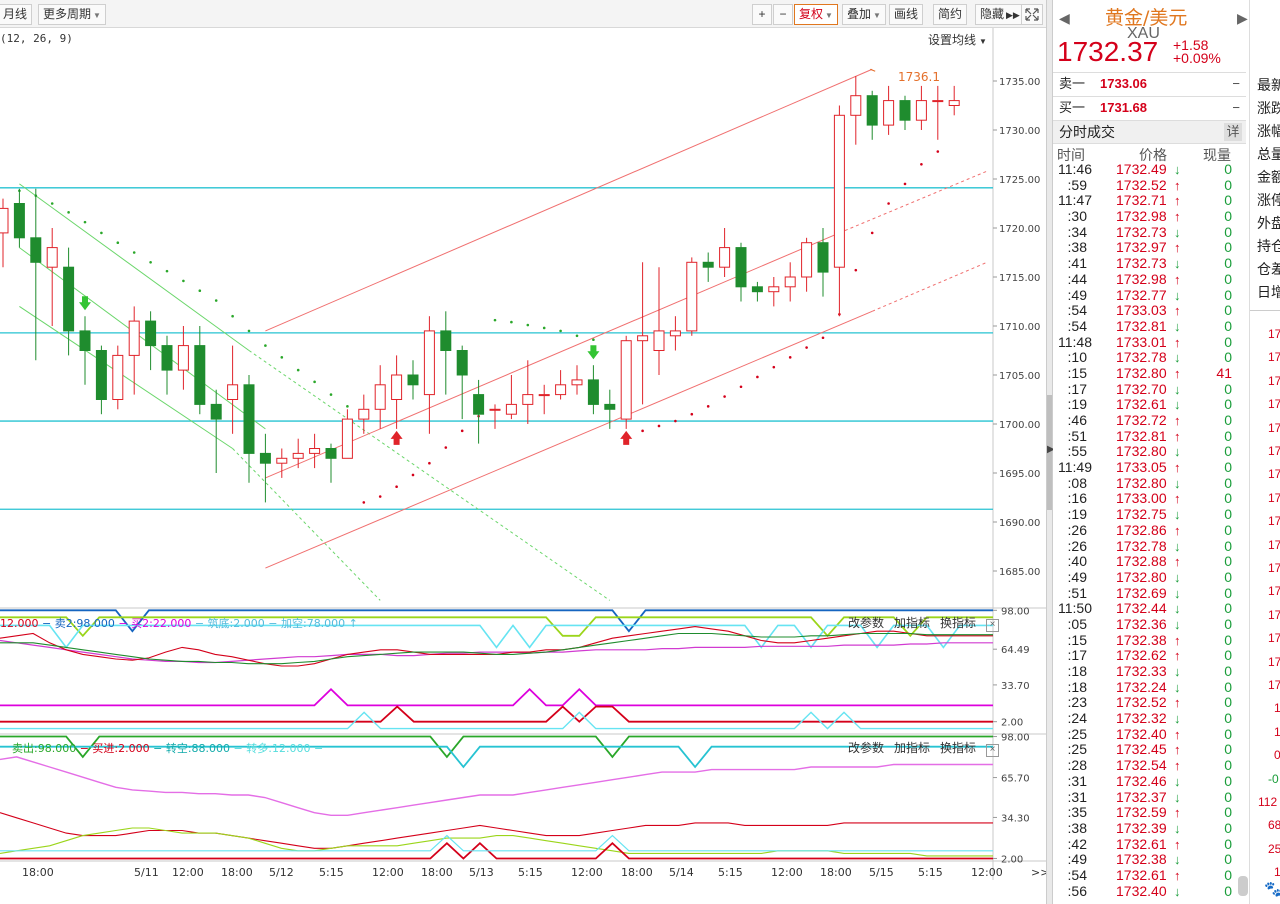 The height and width of the screenshot is (904, 1280). What do you see at coordinates (46, 623) in the screenshot?
I see `legend-item: −` at bounding box center [46, 623].